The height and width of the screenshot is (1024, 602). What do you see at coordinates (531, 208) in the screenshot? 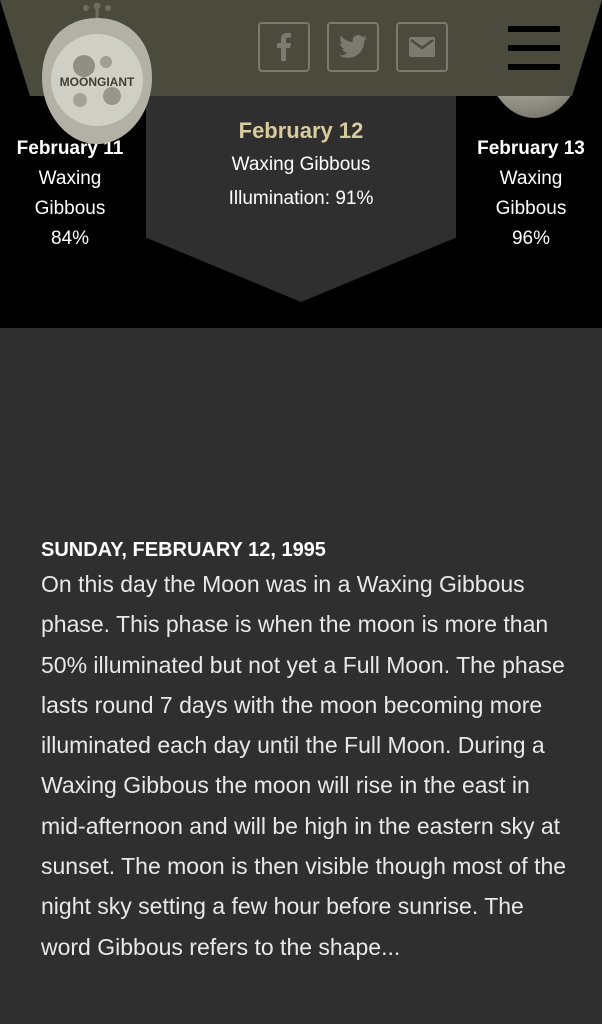
I see `next-day-phase-line2: Gibbous` at bounding box center [531, 208].